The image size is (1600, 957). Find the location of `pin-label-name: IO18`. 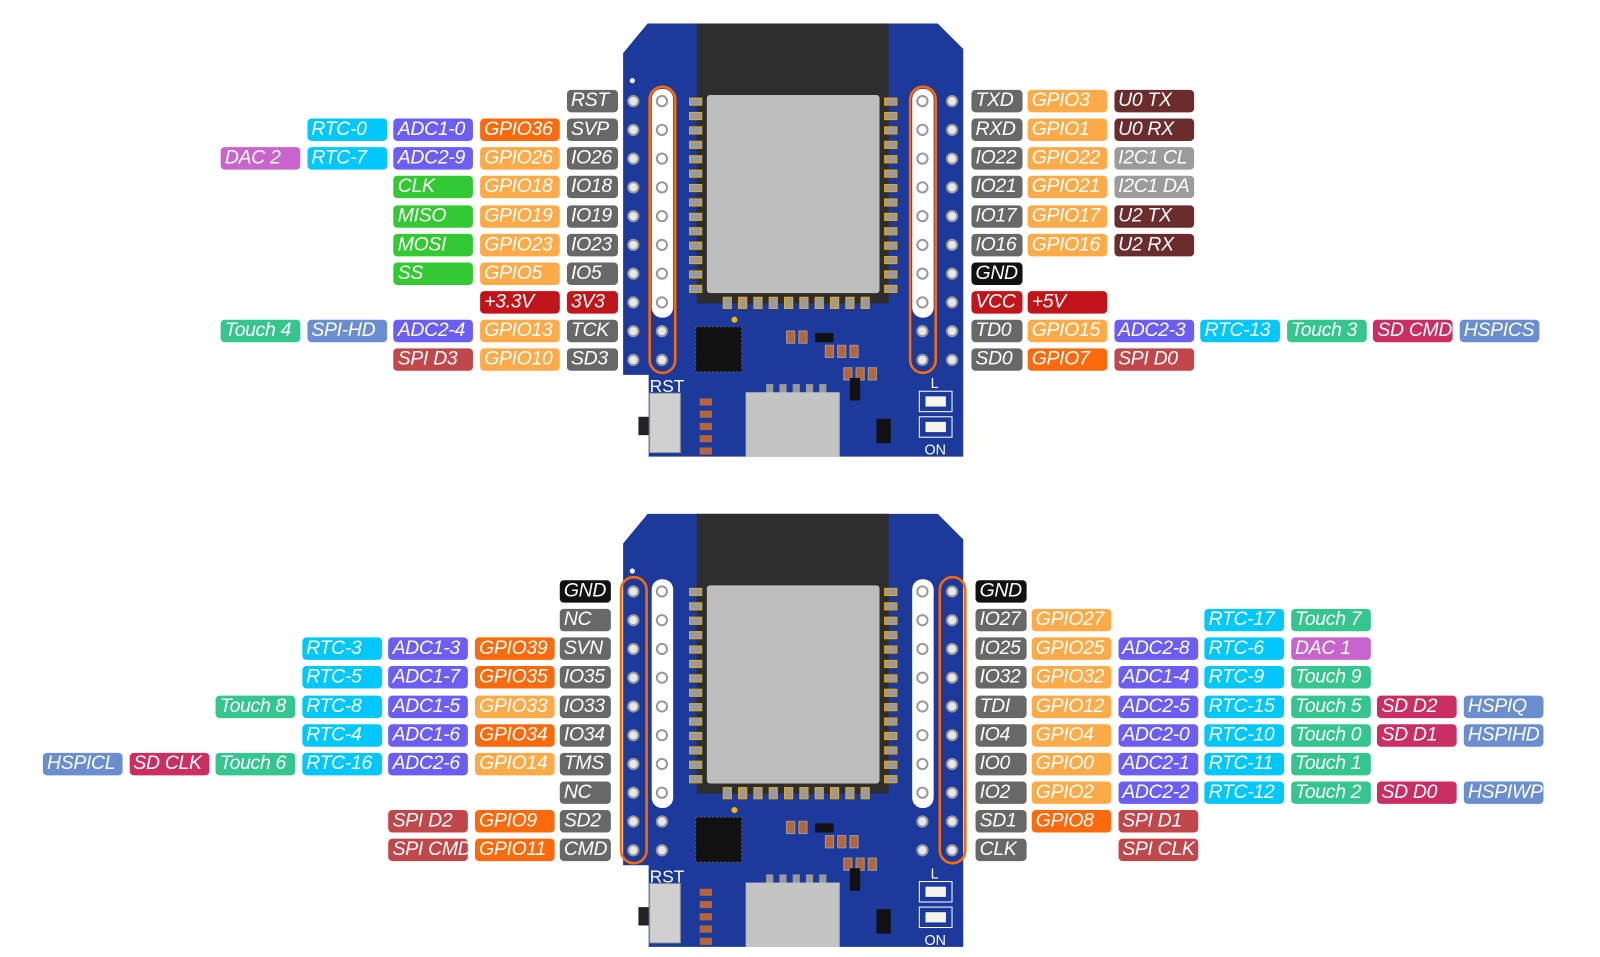

pin-label-name: IO18 is located at coordinates (592, 187).